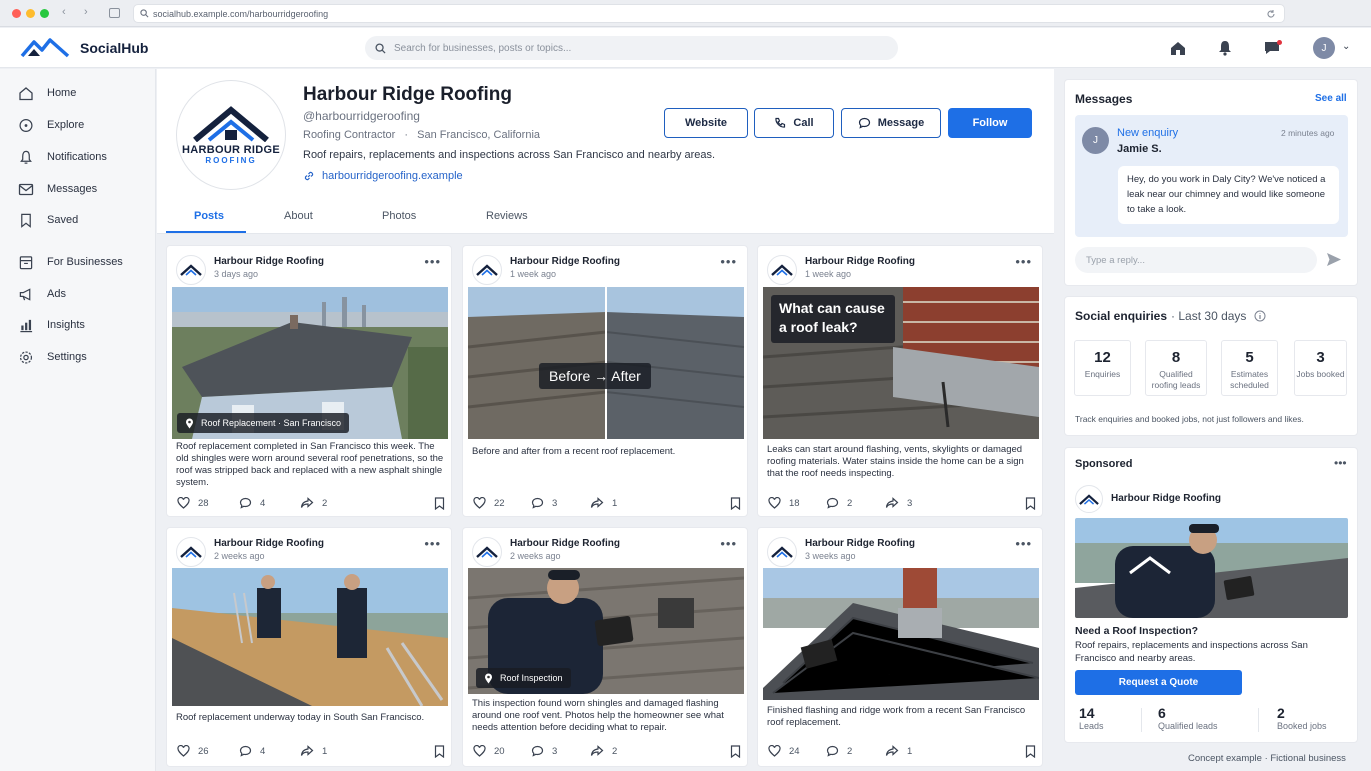  Describe the element at coordinates (206, 232) in the screenshot. I see `active-tab-indicator` at that location.